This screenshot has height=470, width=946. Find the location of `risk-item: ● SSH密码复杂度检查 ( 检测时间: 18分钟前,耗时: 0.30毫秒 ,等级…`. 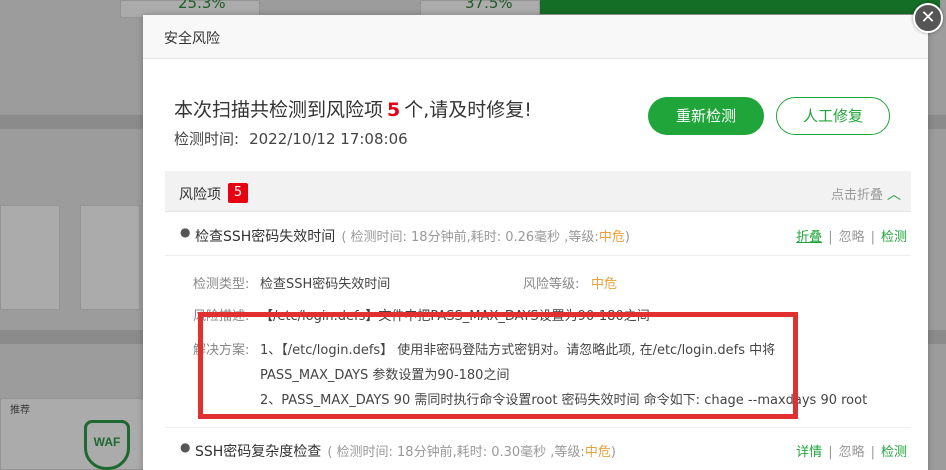

risk-item: ● SSH密码复杂度检查 ( 检测时间: 18分钟前,耗时: 0.30毫秒 ,等级… is located at coordinates (538, 448).